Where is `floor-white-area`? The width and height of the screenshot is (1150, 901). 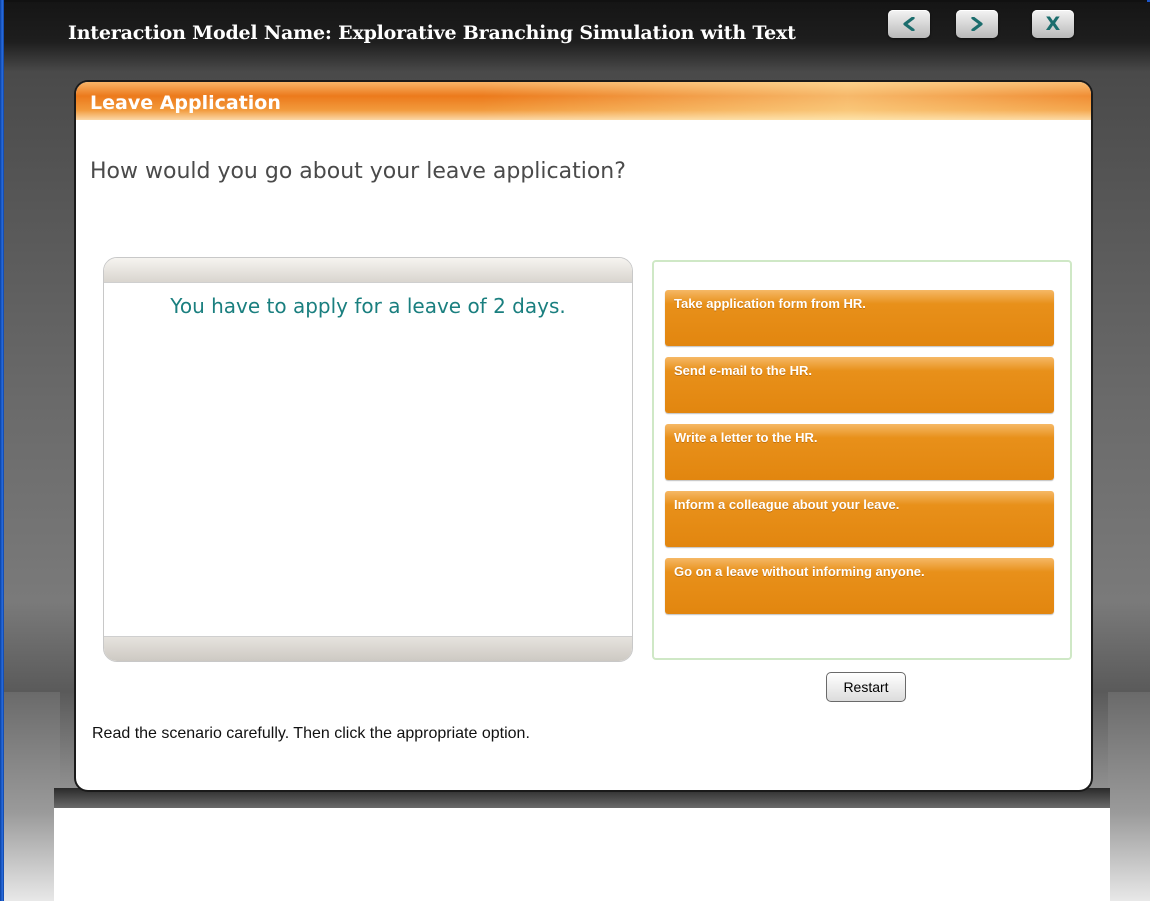
floor-white-area is located at coordinates (582, 854).